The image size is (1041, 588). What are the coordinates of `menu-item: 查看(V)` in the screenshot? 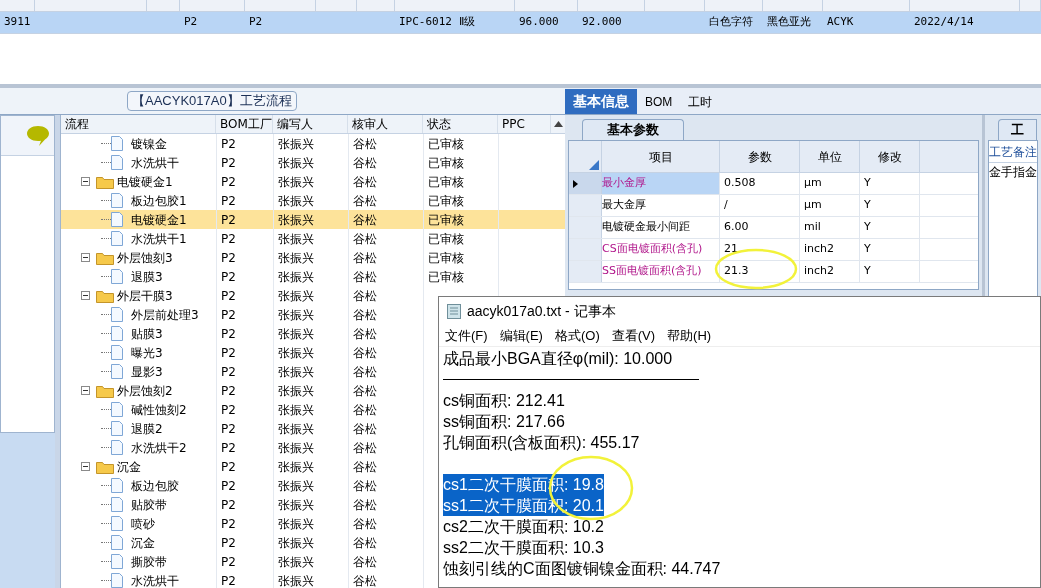 It's located at (633, 335).